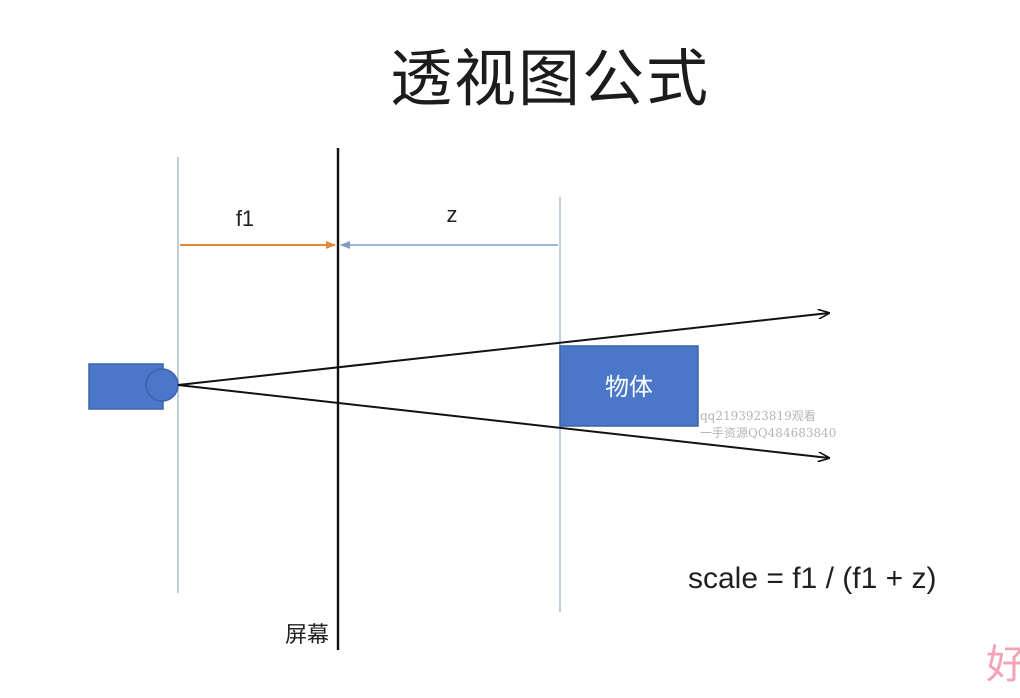 The image size is (1020, 698). Describe the element at coordinates (452, 214) in the screenshot. I see `z-label: z` at that location.